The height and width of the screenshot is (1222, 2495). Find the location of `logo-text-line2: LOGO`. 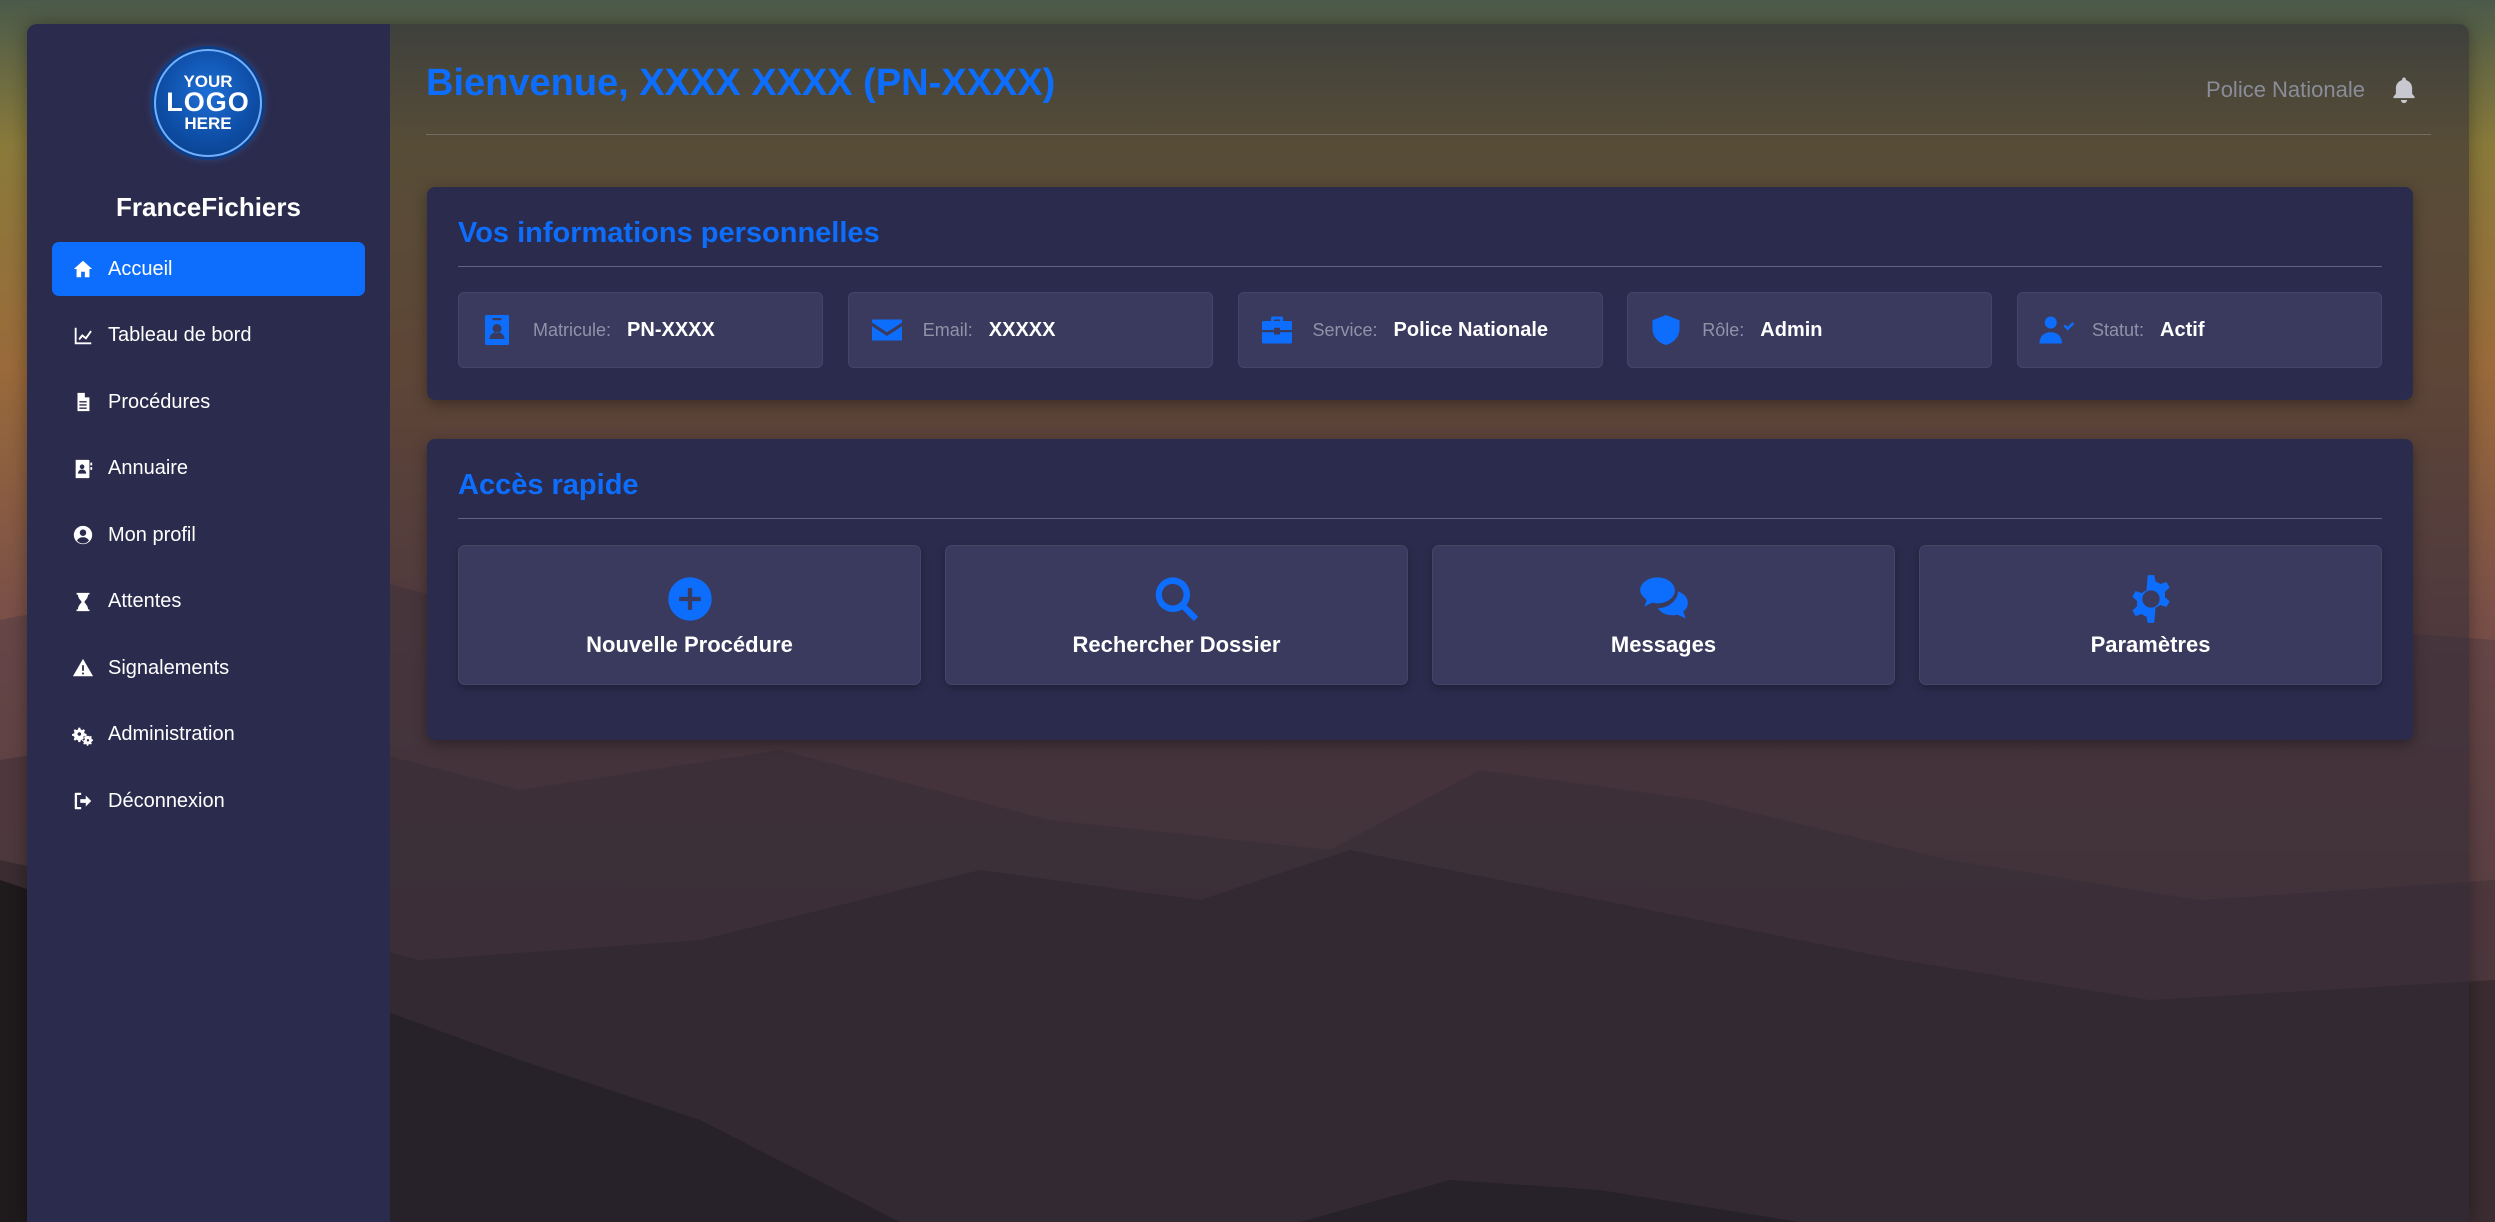

logo-text-line2: LOGO is located at coordinates (208, 102).